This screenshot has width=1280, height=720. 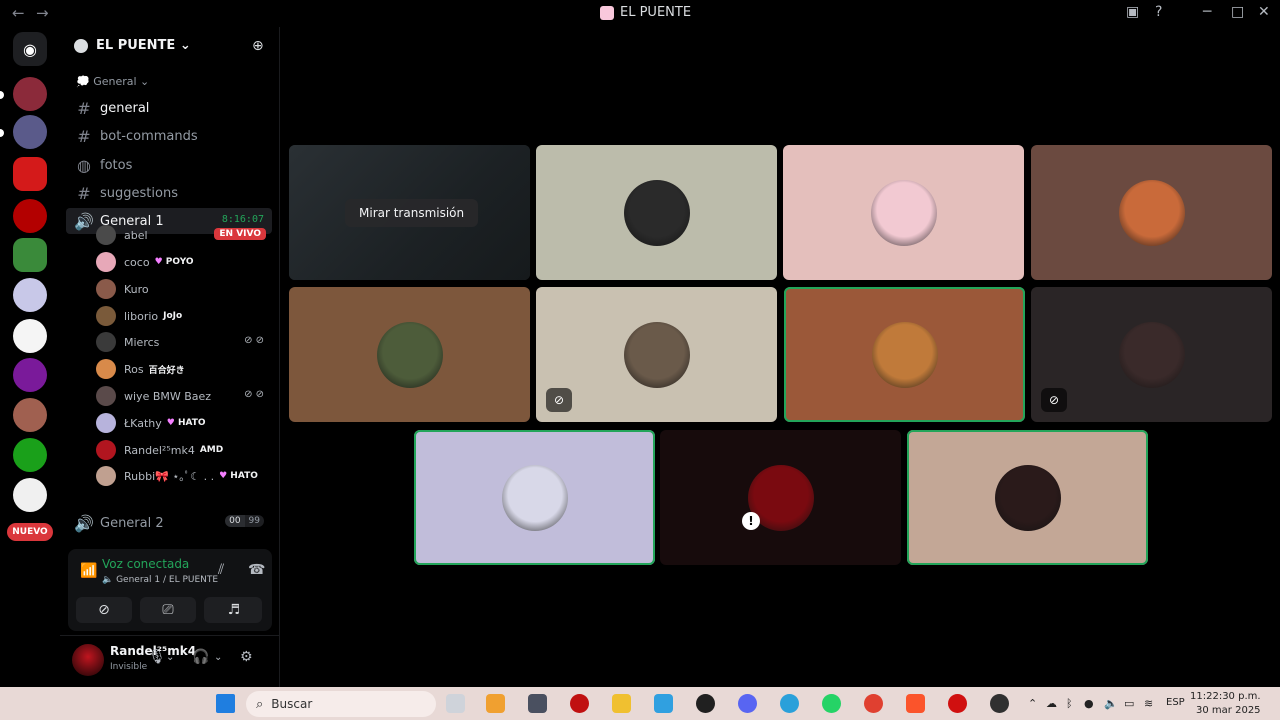 What do you see at coordinates (88, 660) in the screenshot?
I see `user-avatar` at bounding box center [88, 660].